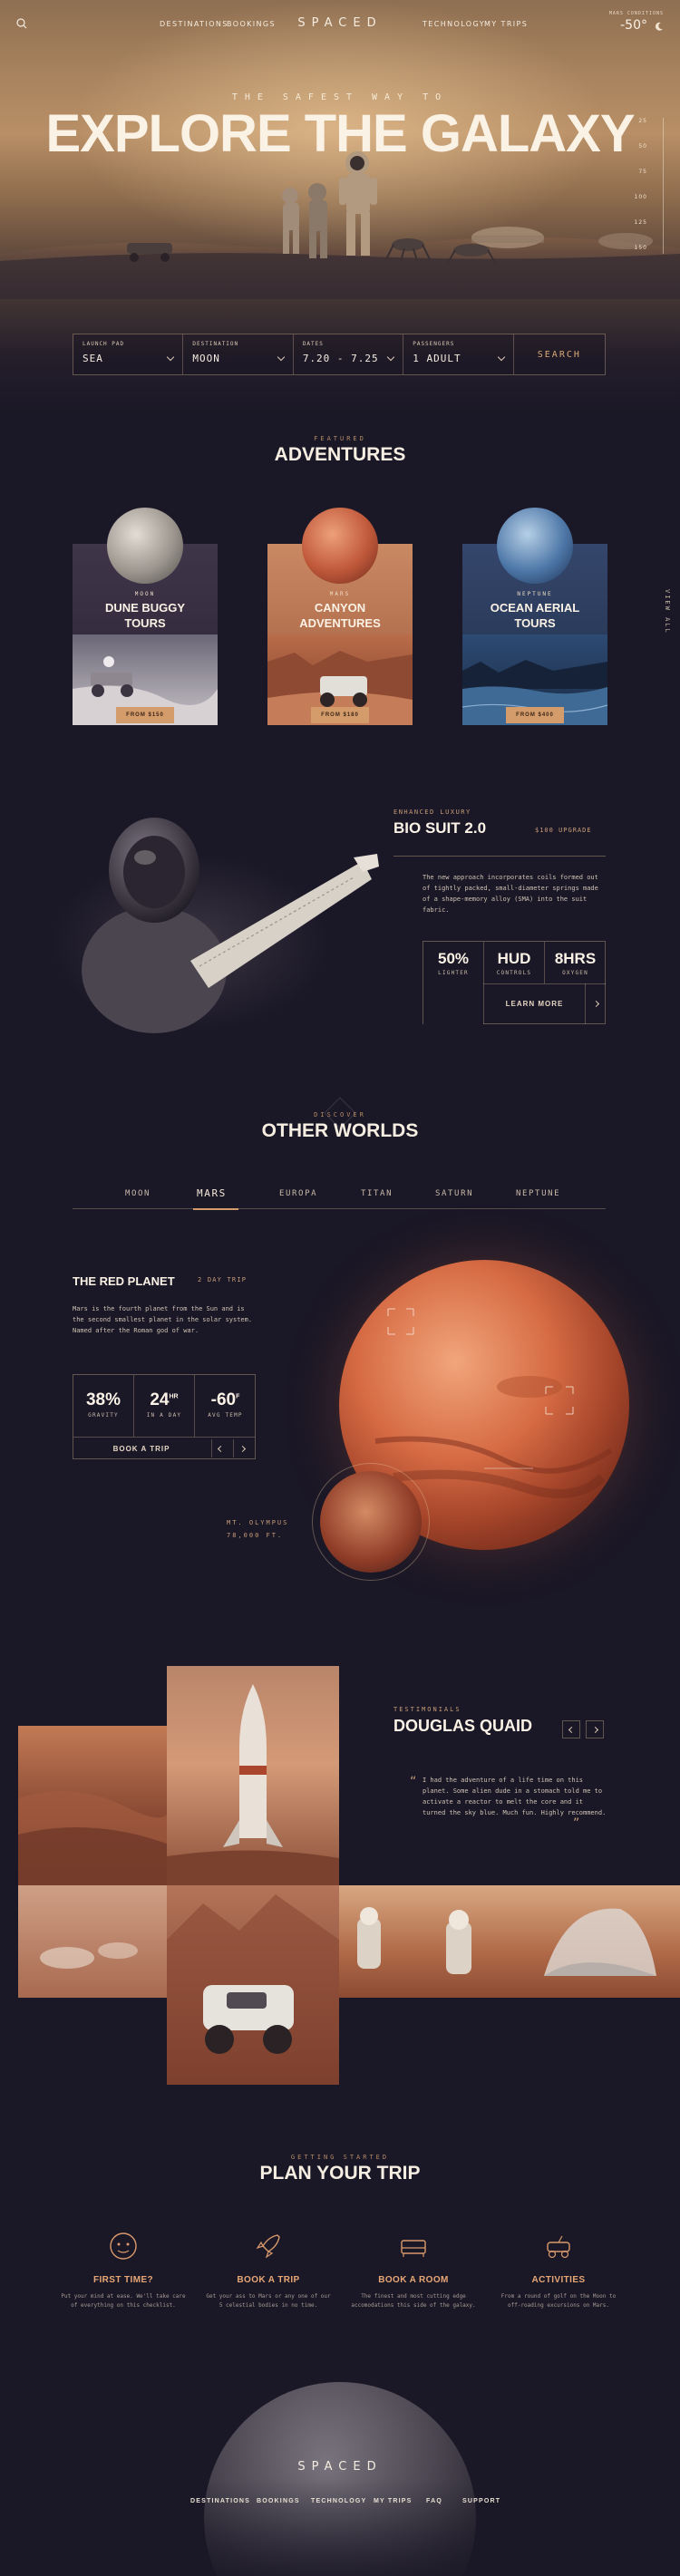 This screenshot has height=2576, width=680. I want to click on tab-europa: EUROPA, so click(298, 1193).